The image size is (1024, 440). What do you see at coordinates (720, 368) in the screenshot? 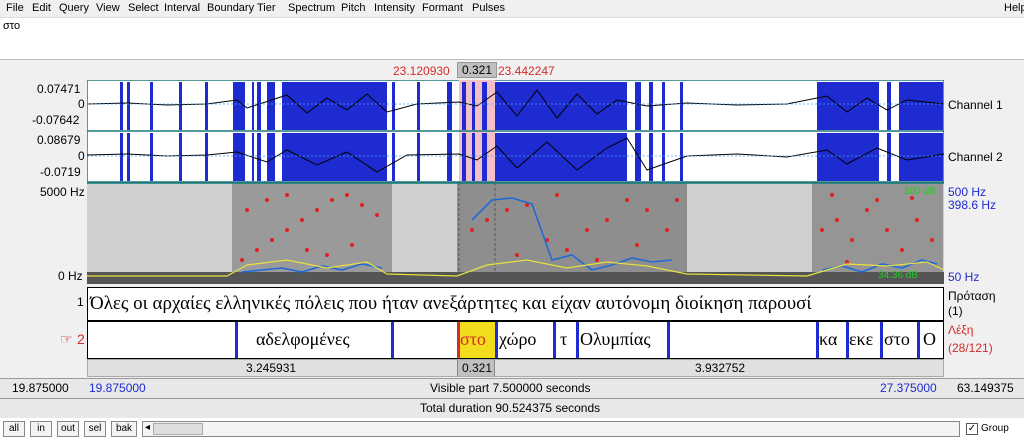
I see `duration-right: 3.932752` at bounding box center [720, 368].